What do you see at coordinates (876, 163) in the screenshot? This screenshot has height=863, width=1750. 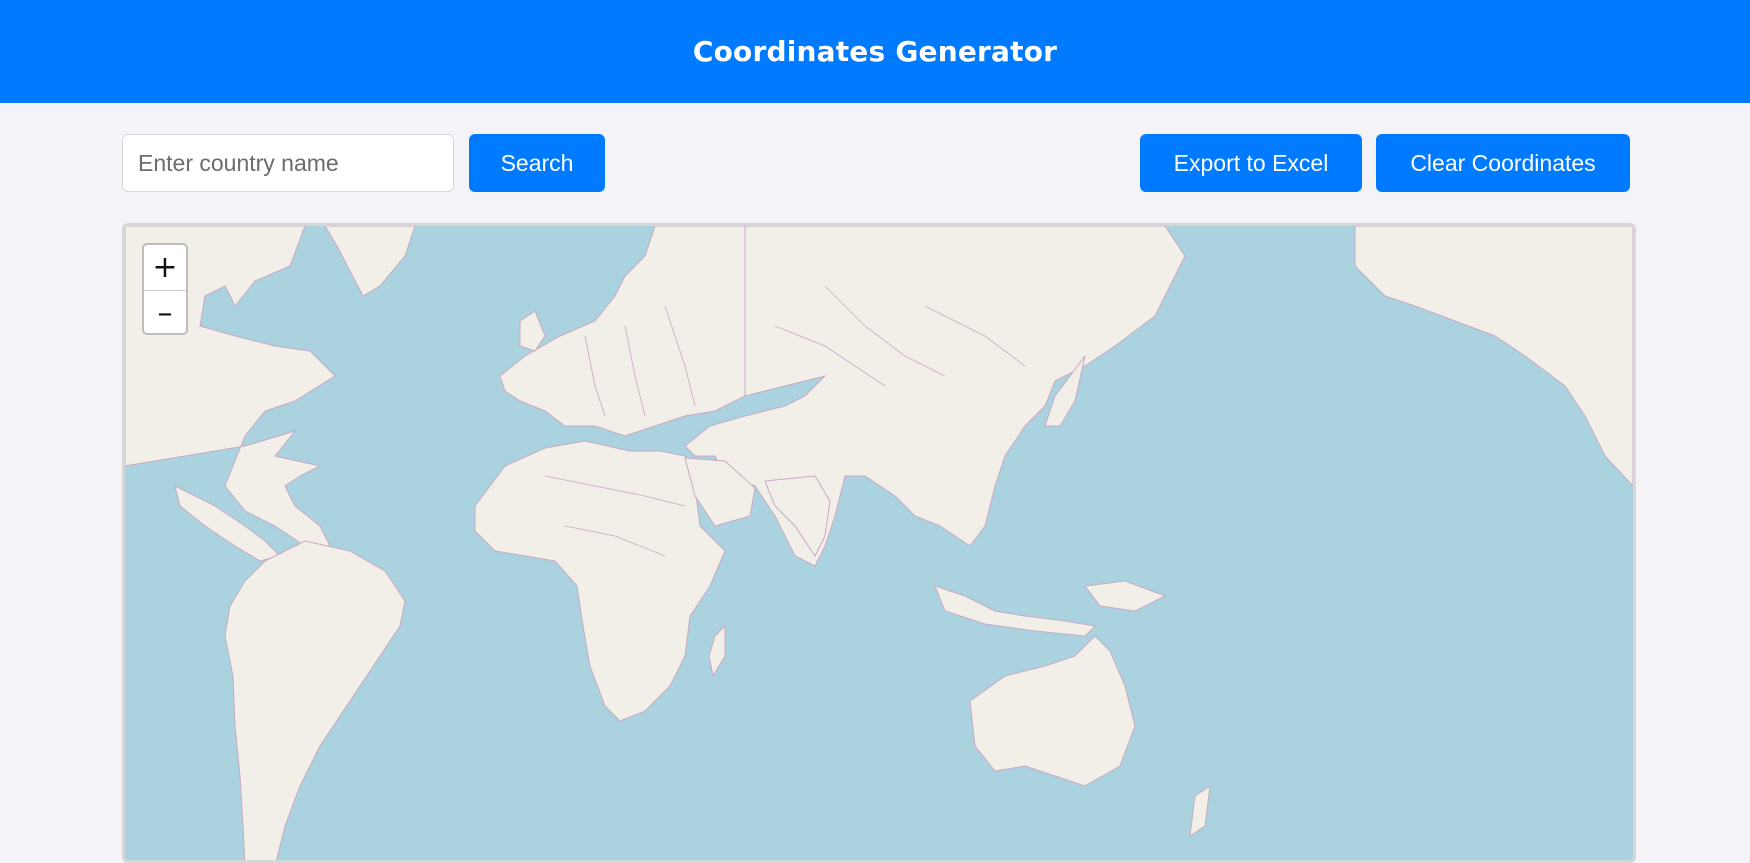 I see `toolbar: Search Export to Excel Clear Coordinates` at bounding box center [876, 163].